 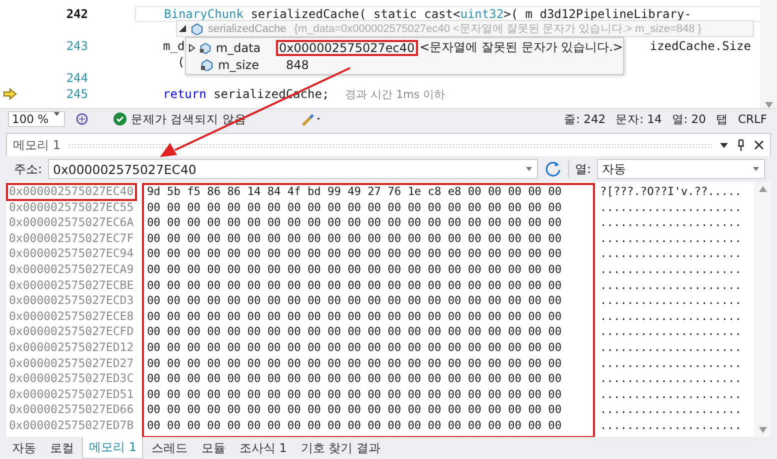 What do you see at coordinates (62, 448) in the screenshot?
I see `panel-tab: 로컬` at bounding box center [62, 448].